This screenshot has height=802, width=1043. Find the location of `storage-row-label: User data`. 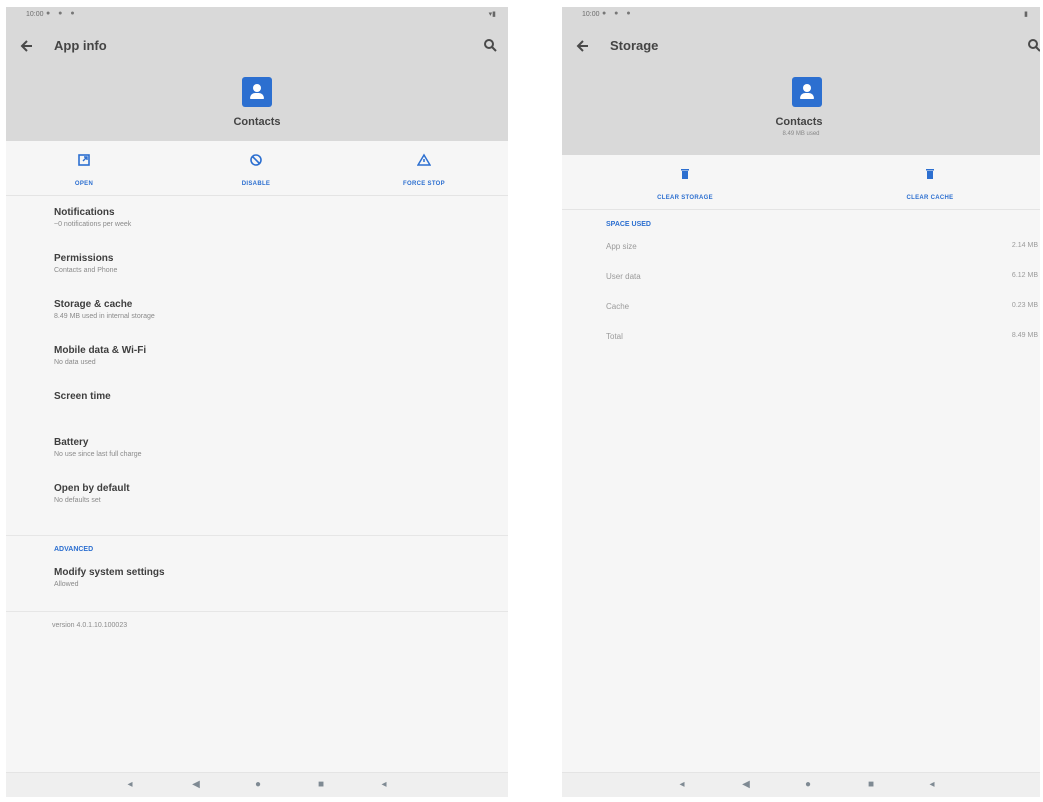

storage-row-label: User data is located at coordinates (623, 276).